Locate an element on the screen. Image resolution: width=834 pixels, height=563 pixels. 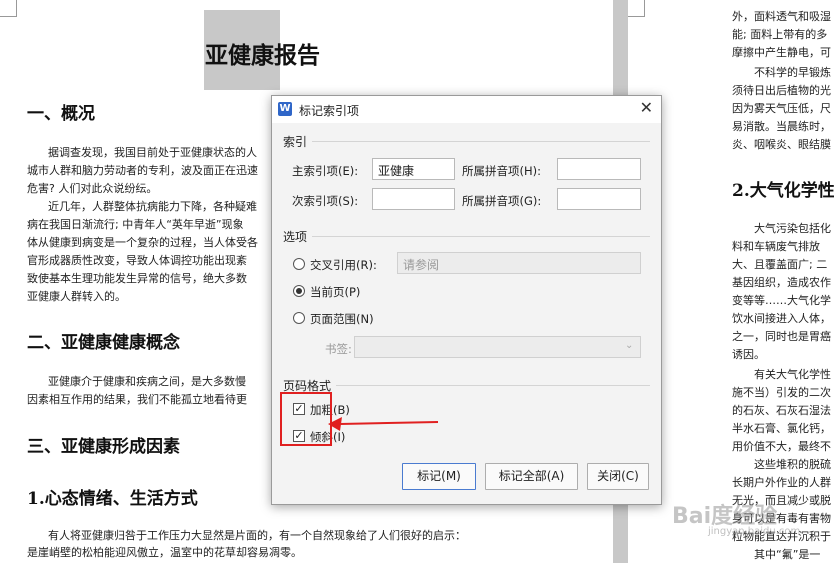
body-line: 半水石膏、氯化钙， is located at coordinates (781, 428).